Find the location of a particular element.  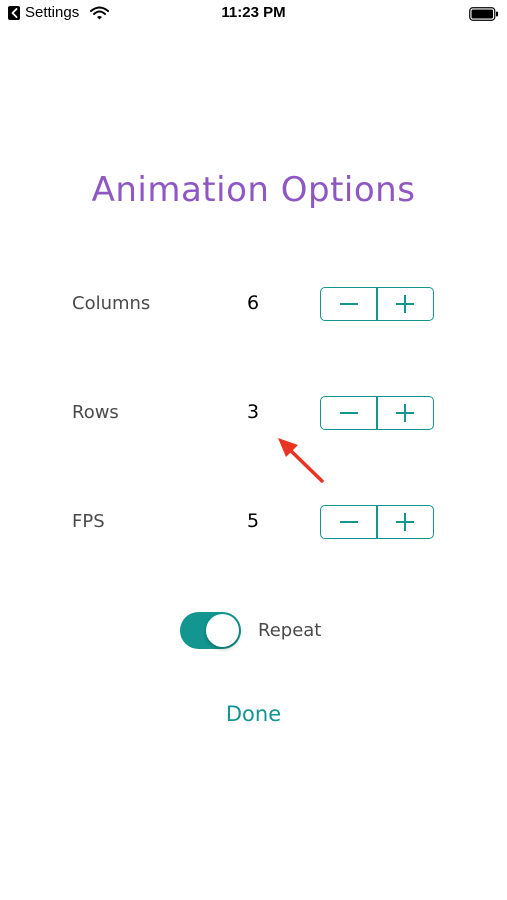

toggle-knob is located at coordinates (222, 630).